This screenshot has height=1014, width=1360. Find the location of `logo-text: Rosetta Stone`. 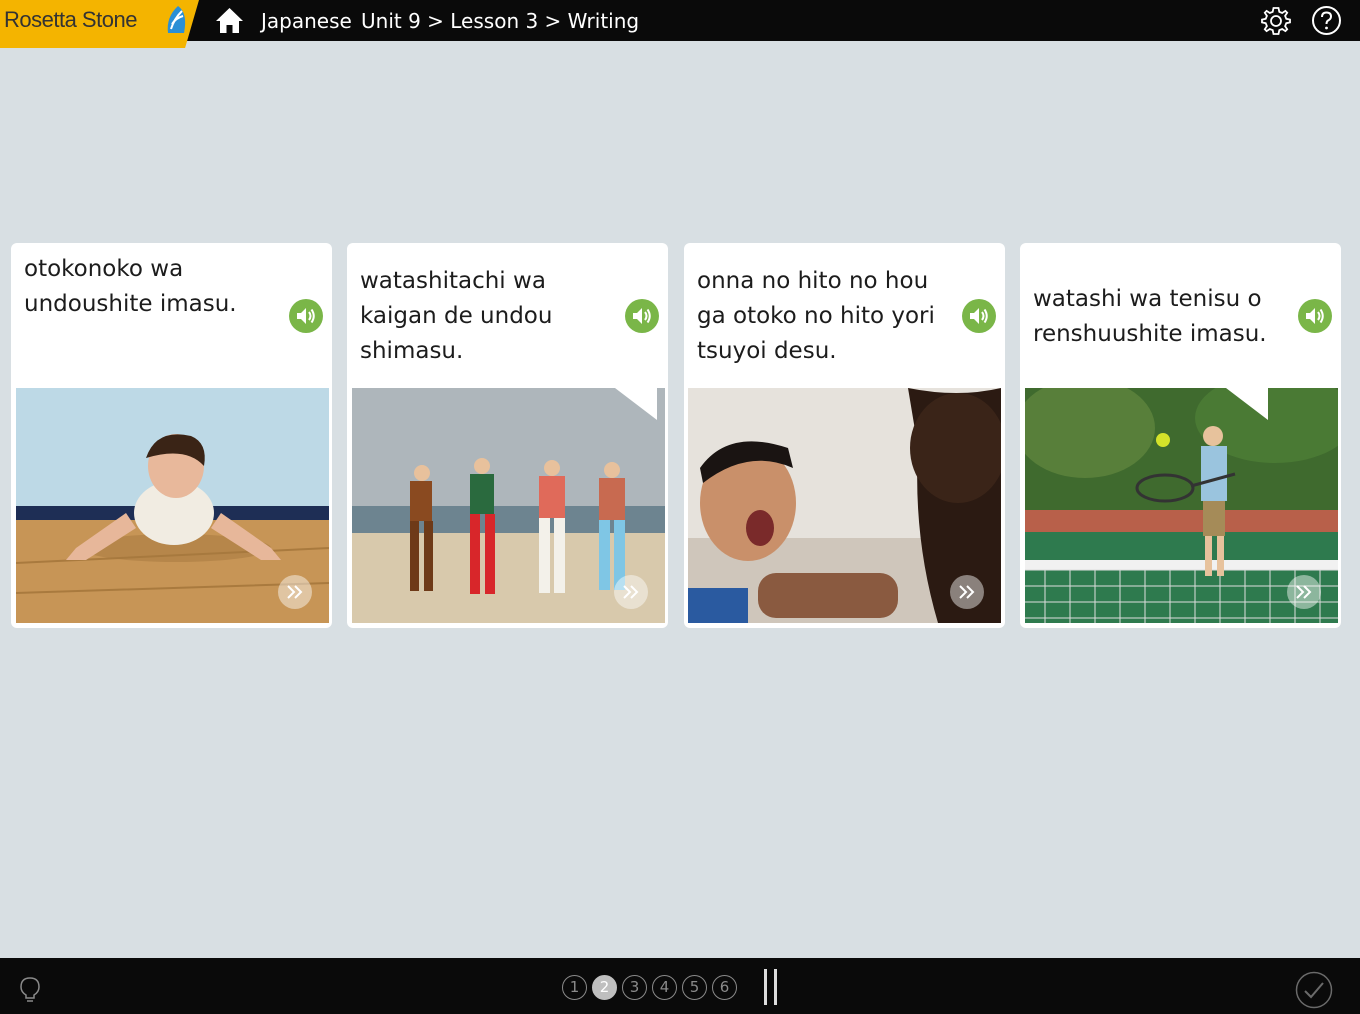

logo-text: Rosetta Stone is located at coordinates (70, 19).